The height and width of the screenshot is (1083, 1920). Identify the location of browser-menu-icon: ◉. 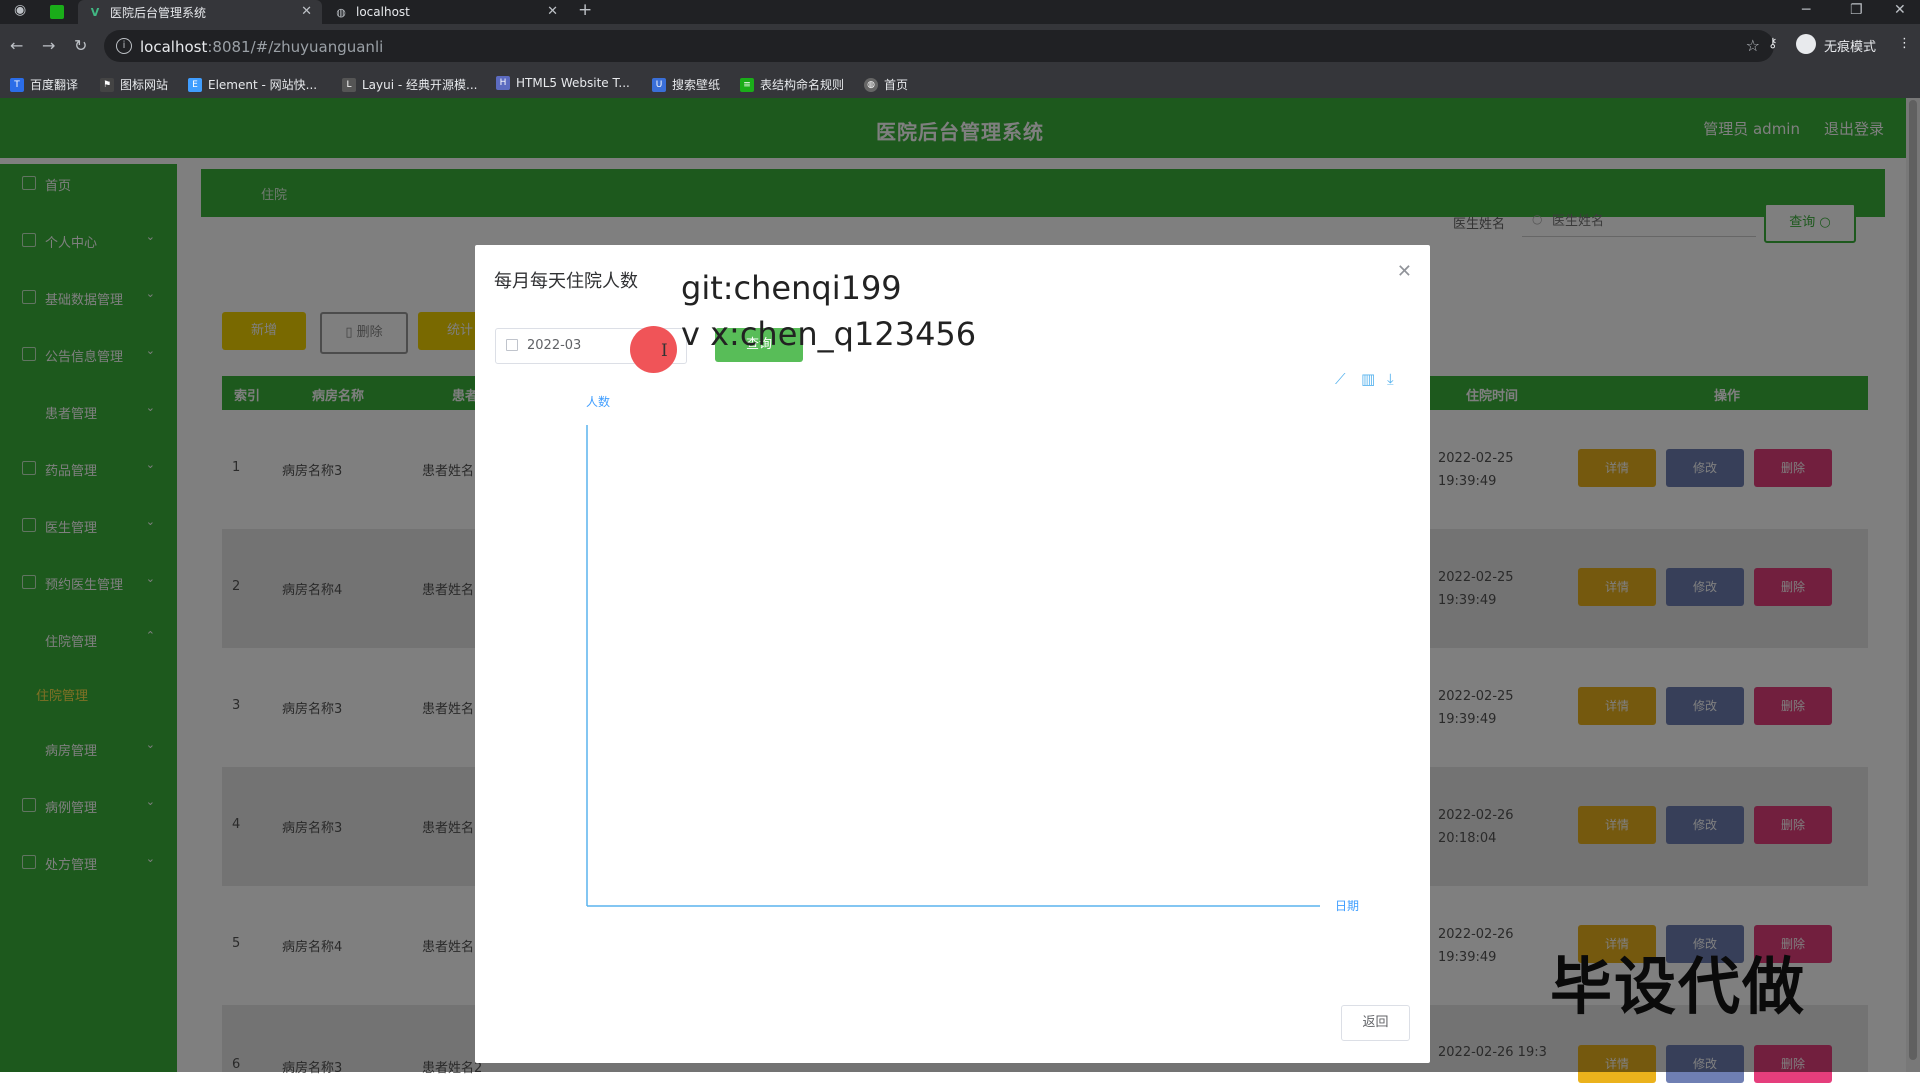
(20, 10).